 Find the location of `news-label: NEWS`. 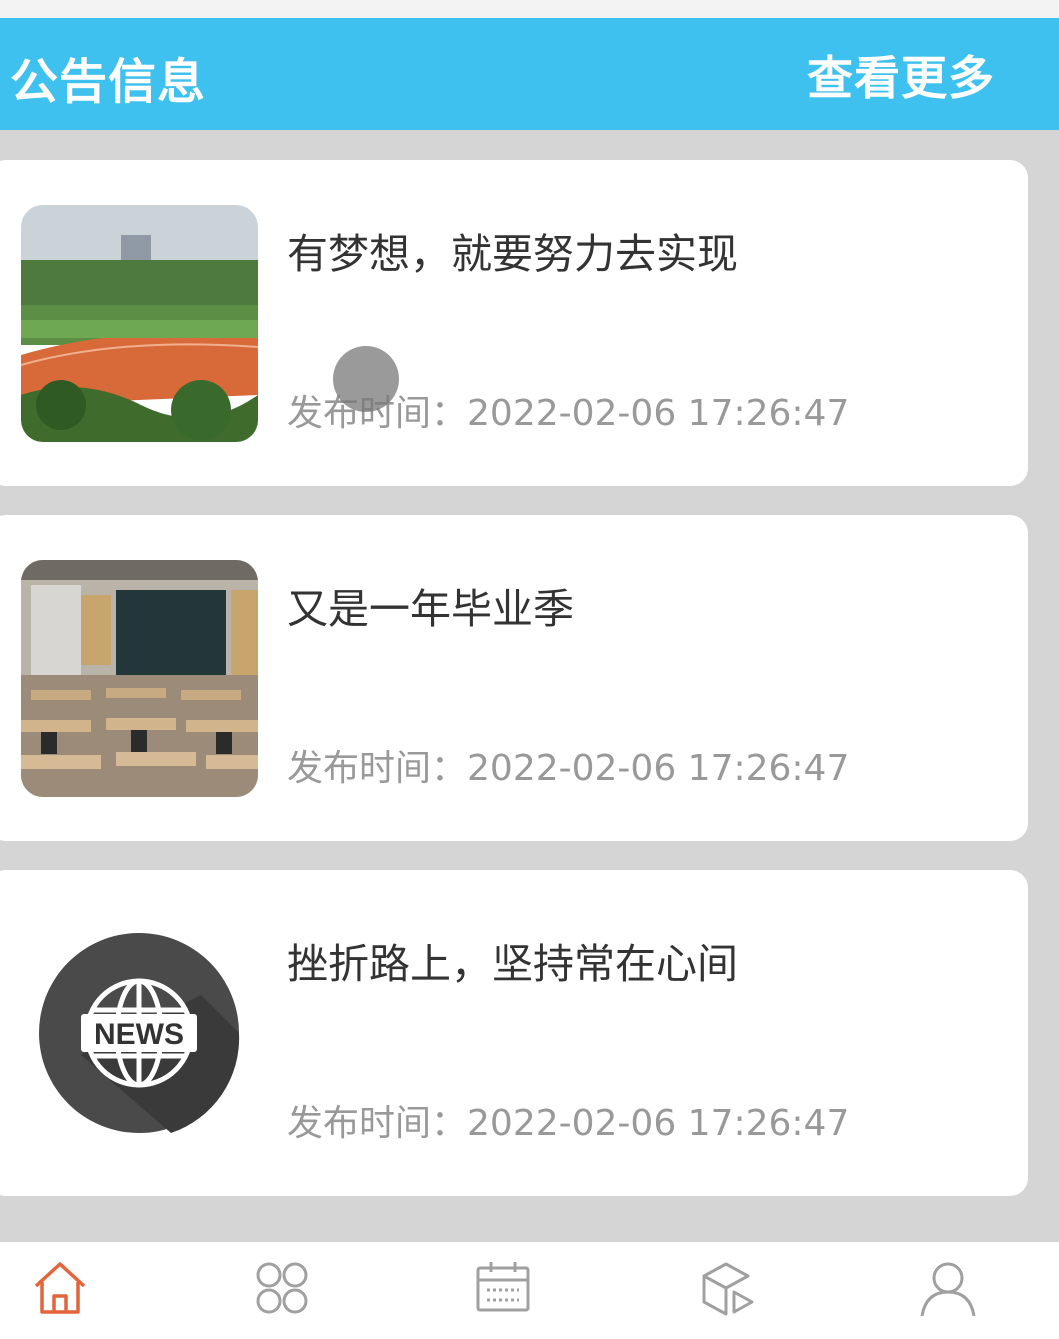

news-label: NEWS is located at coordinates (139, 1034).